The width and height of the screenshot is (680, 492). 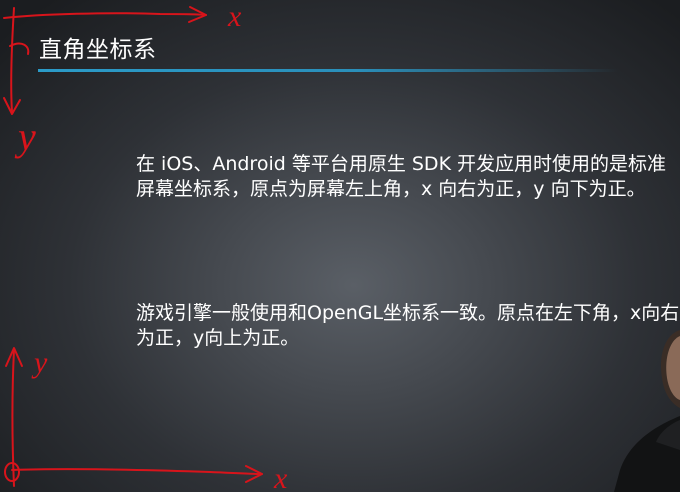 I want to click on top-x-axis-arrowhead, so click(x=197, y=14).